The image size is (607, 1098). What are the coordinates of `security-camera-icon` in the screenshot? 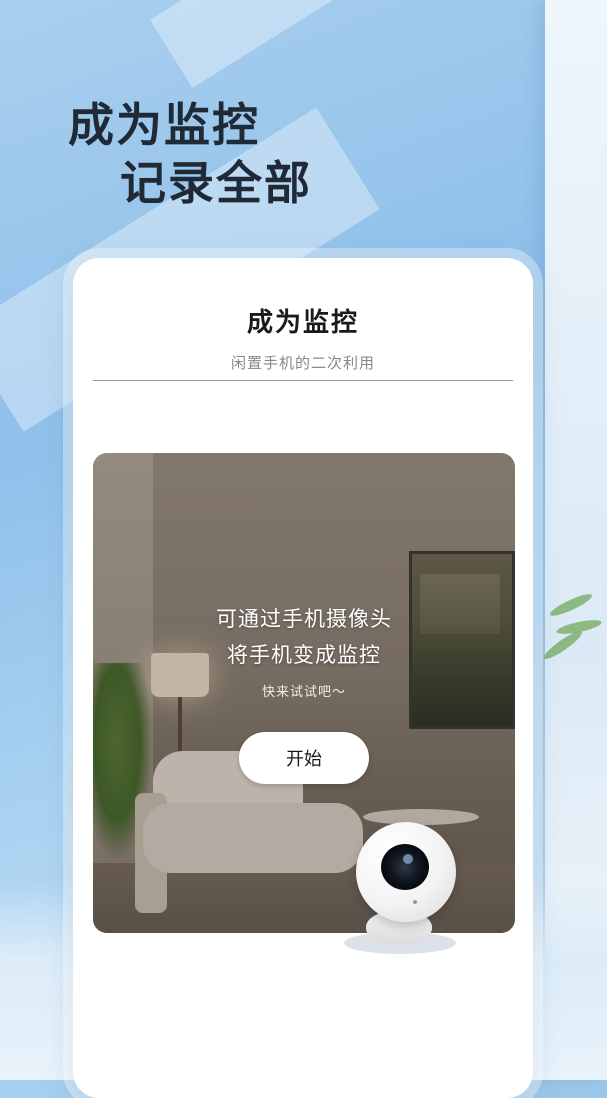 It's located at (406, 892).